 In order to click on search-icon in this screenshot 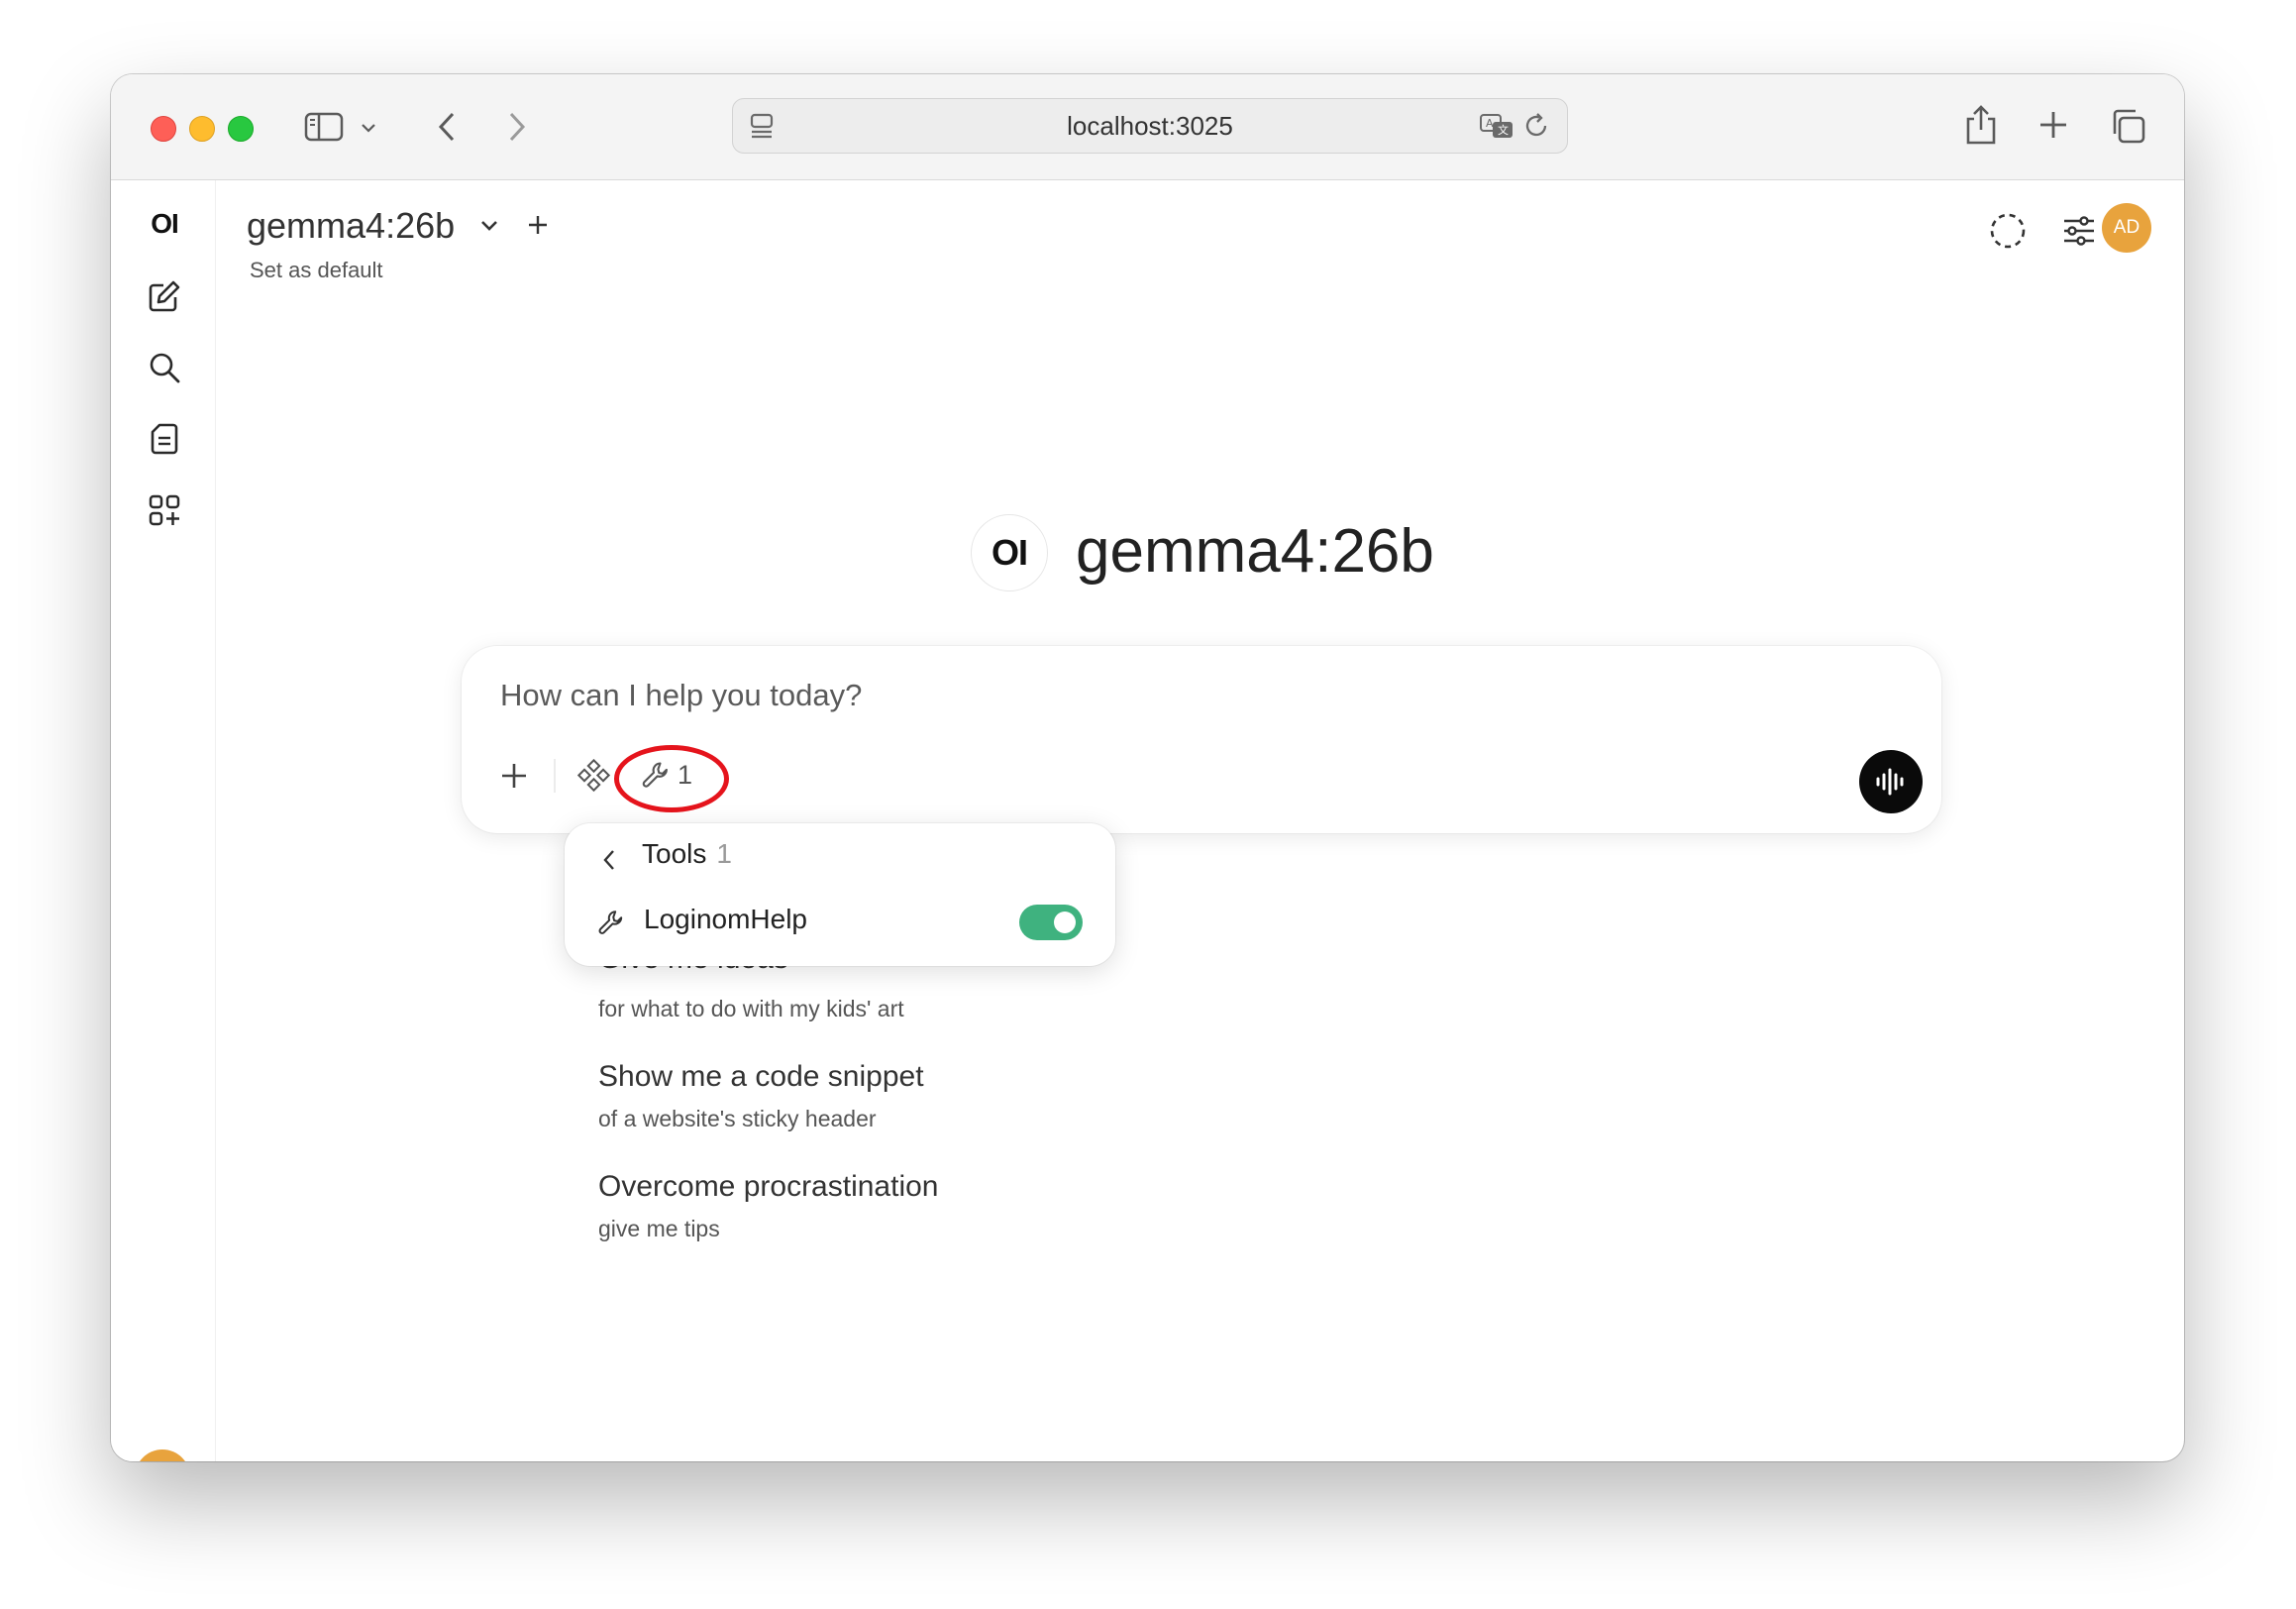, I will do `click(164, 367)`.